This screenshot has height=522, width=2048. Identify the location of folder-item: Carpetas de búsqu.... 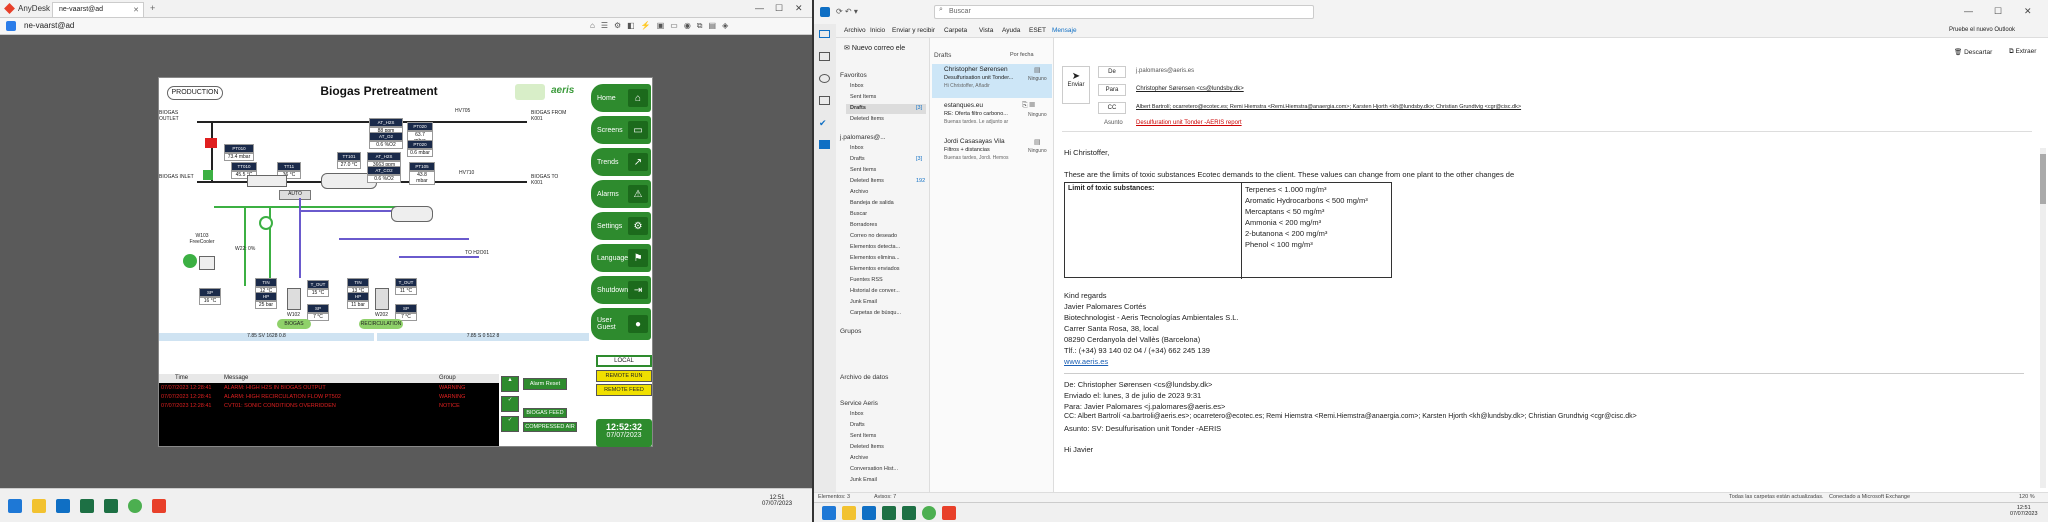
(875, 313).